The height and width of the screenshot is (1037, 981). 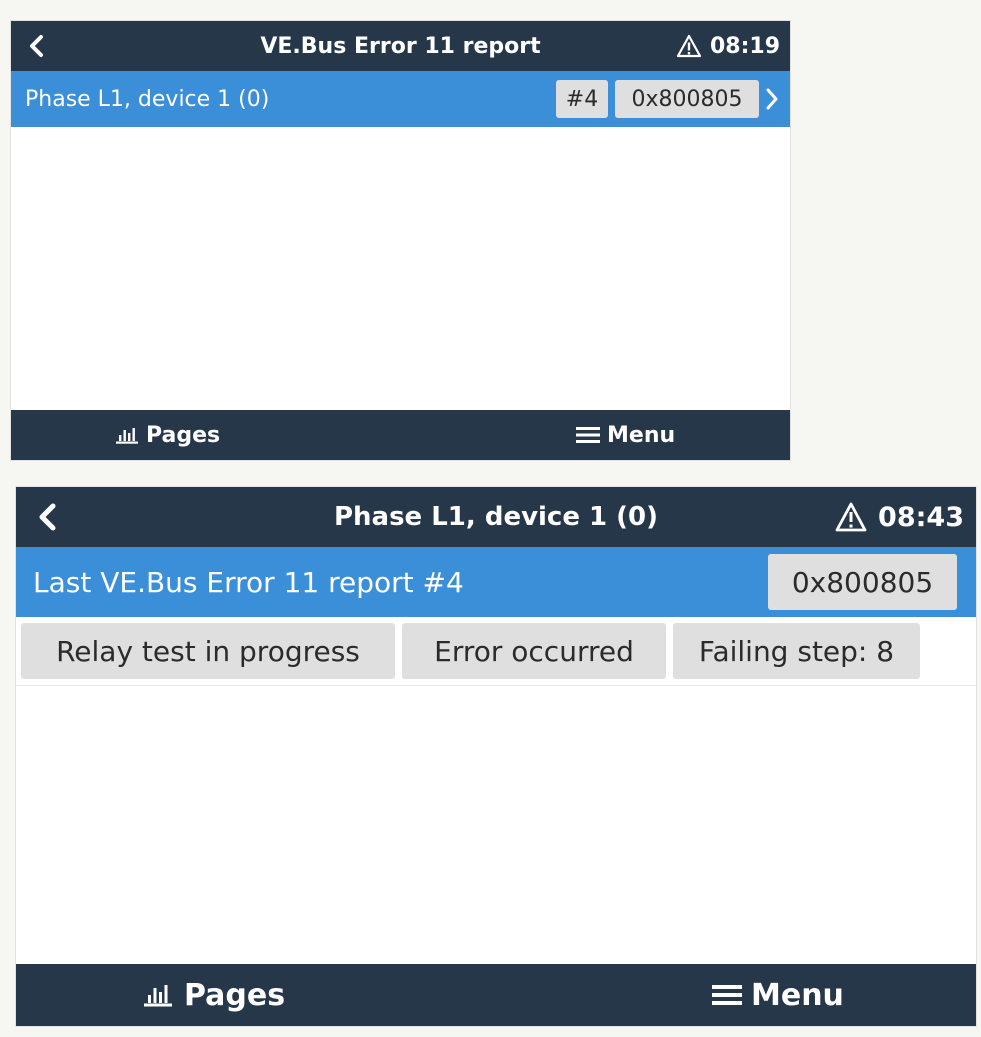 I want to click on error-report-row: Last VE.Bus Error 11 report #4 0x800805, so click(x=496, y=582).